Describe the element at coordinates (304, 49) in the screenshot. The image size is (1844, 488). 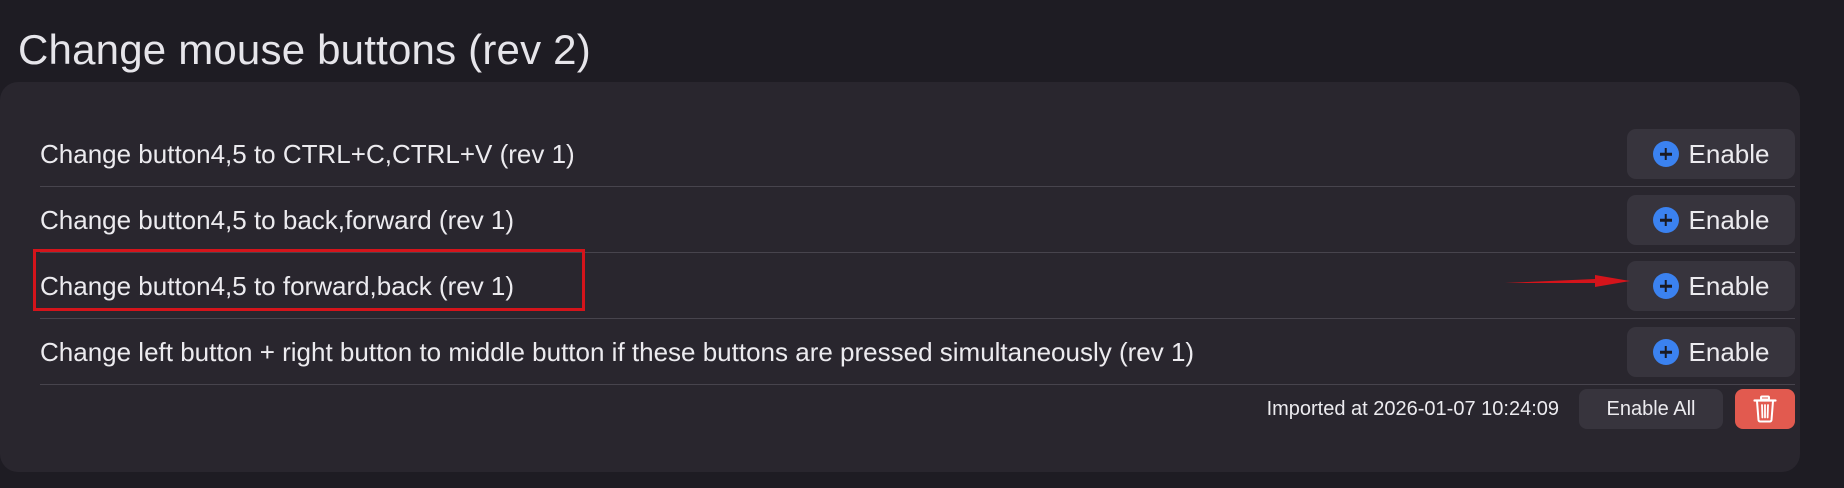
I see `page-title: Change mouse buttons (rev 2)` at that location.